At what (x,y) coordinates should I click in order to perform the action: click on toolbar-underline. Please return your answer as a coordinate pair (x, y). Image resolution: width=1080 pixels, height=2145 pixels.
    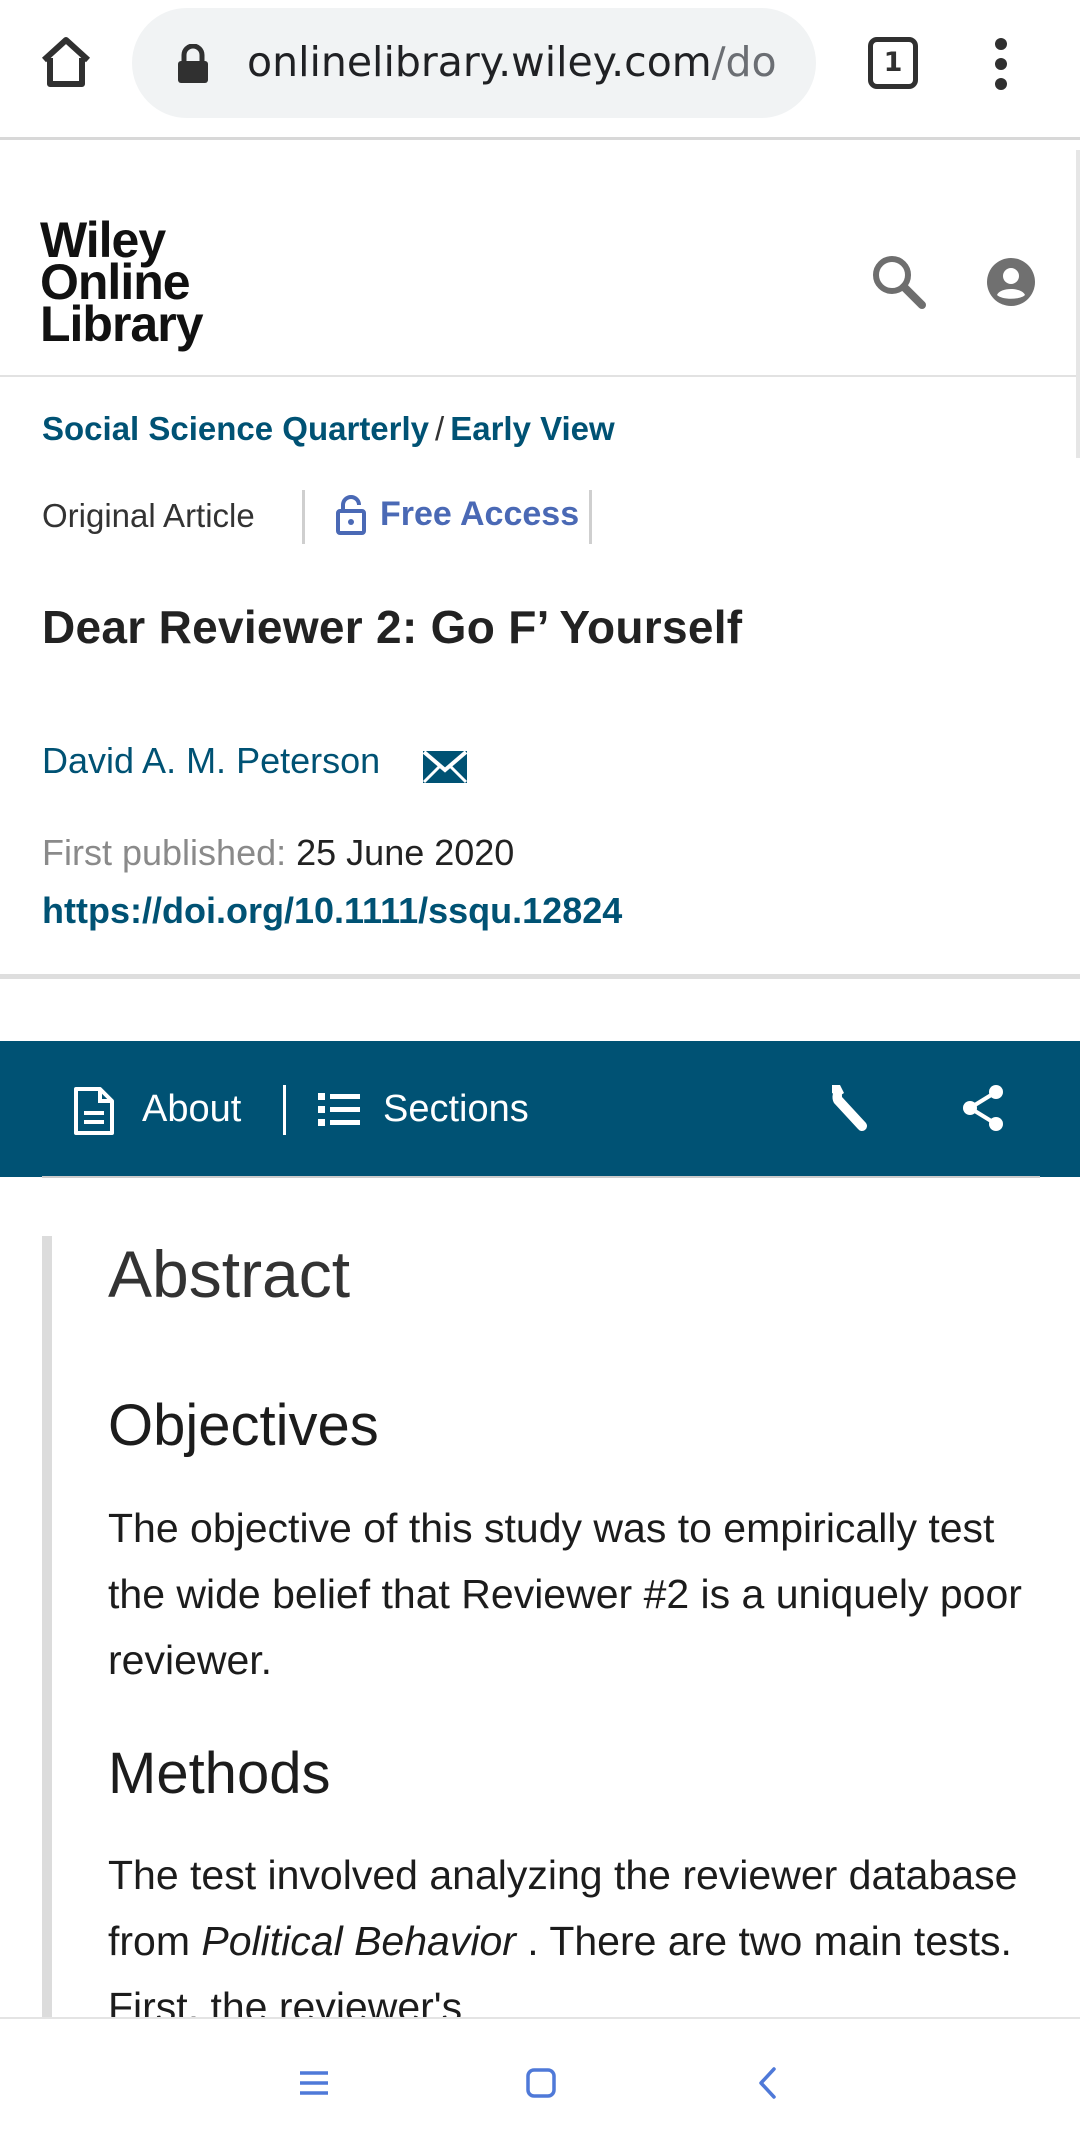
    Looking at the image, I should click on (541, 1177).